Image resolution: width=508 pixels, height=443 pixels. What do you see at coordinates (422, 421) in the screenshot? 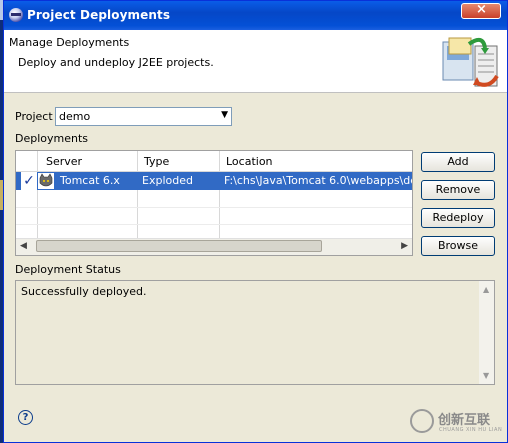
I see `watermark-icon` at bounding box center [422, 421].